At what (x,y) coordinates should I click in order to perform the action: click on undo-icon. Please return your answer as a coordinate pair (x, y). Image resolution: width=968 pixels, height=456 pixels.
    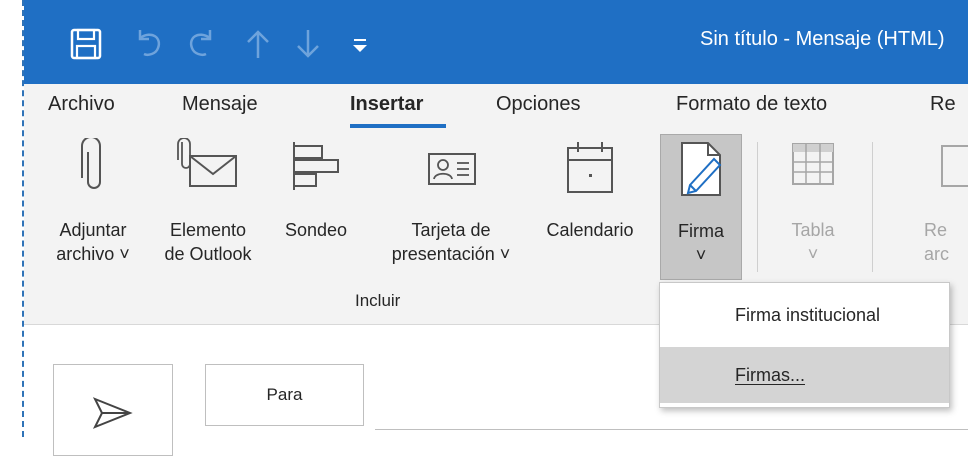
    Looking at the image, I should click on (148, 44).